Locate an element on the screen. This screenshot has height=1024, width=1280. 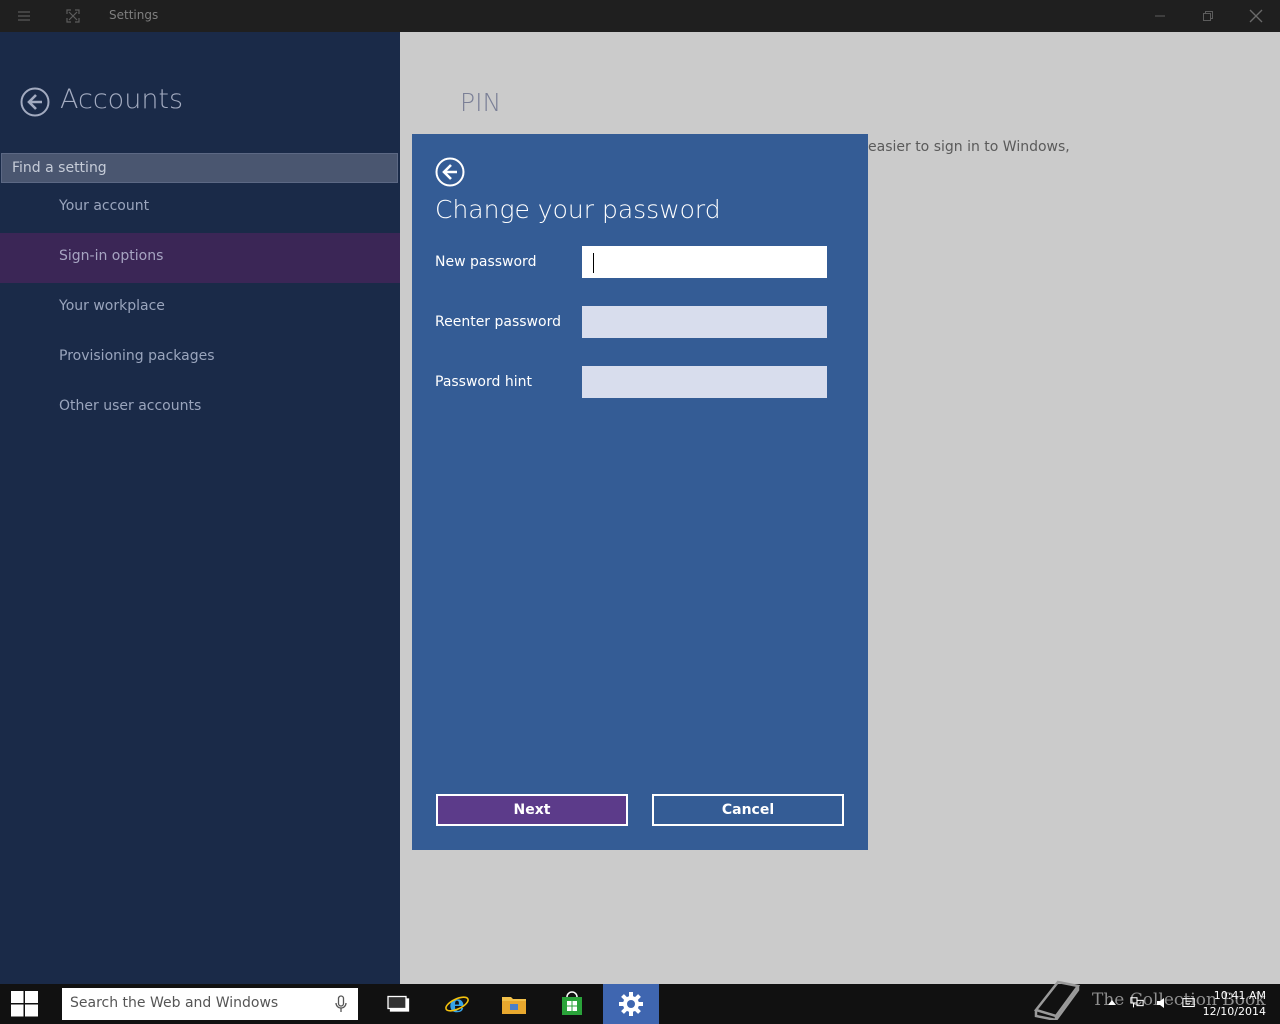
gear-icon is located at coordinates (631, 1004).